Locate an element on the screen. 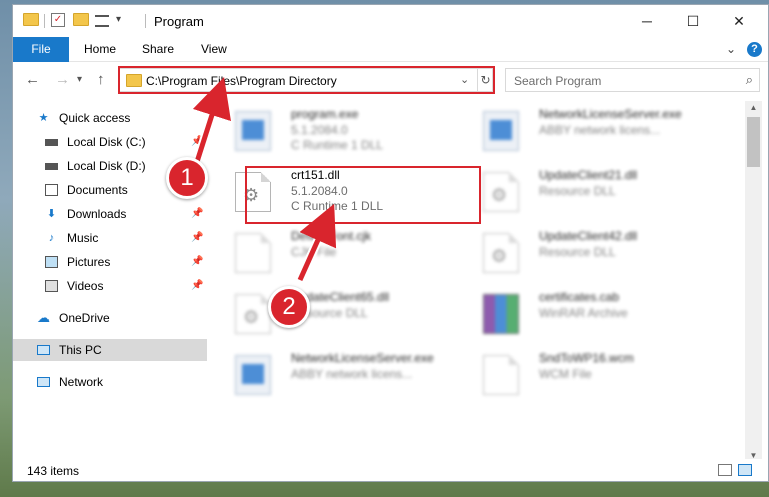 Image resolution: width=769 pixels, height=497 pixels. nav-network: Network is located at coordinates (110, 382).